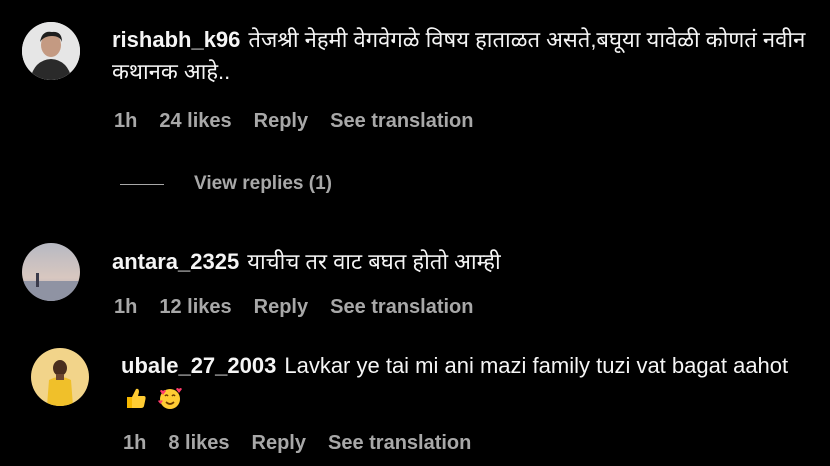  Describe the element at coordinates (142, 184) in the screenshot. I see `divider-line` at that location.